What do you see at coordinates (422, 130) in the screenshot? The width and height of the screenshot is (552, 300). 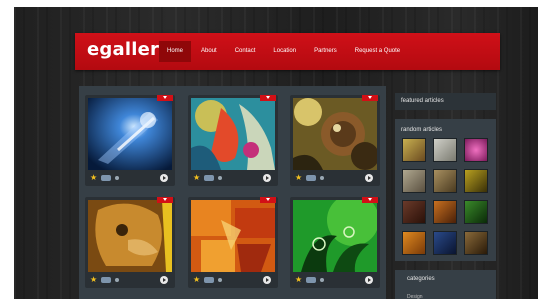 I see `random-articles-title: random articles` at bounding box center [422, 130].